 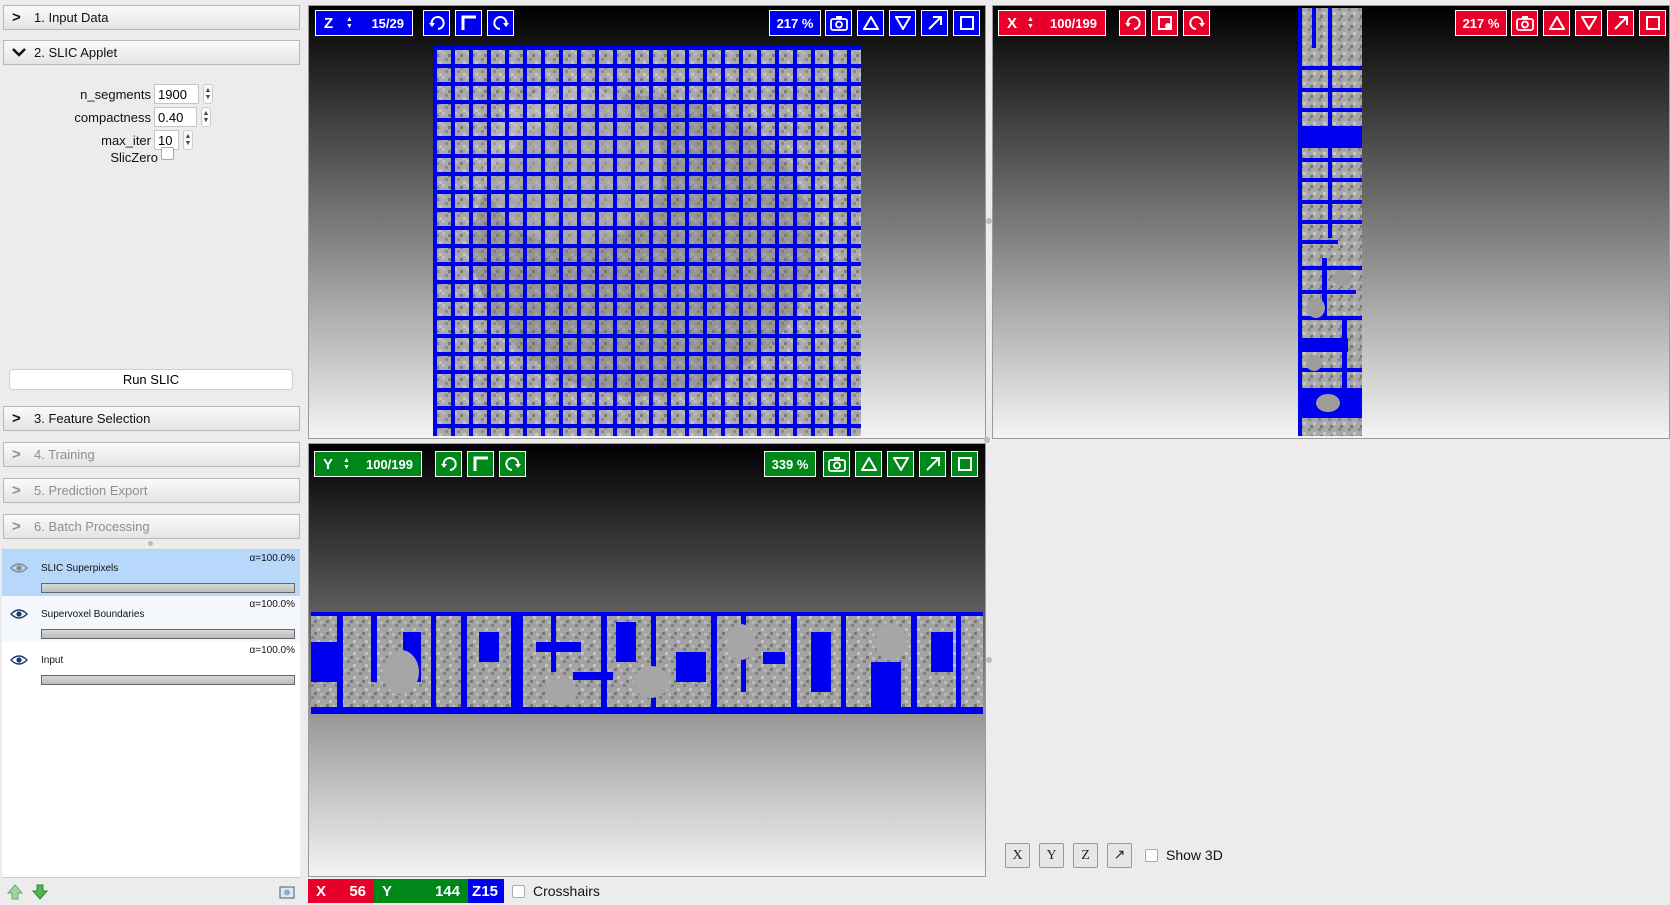 What do you see at coordinates (447, 891) in the screenshot?
I see `position-y-value: 144` at bounding box center [447, 891].